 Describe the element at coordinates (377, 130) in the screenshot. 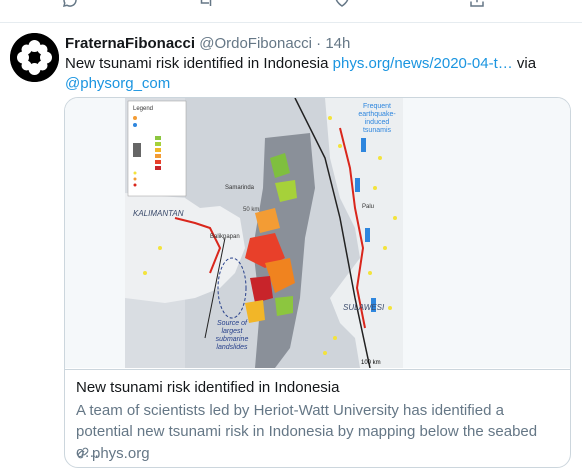

I see `map-label-frequent-4: tsunamis` at that location.